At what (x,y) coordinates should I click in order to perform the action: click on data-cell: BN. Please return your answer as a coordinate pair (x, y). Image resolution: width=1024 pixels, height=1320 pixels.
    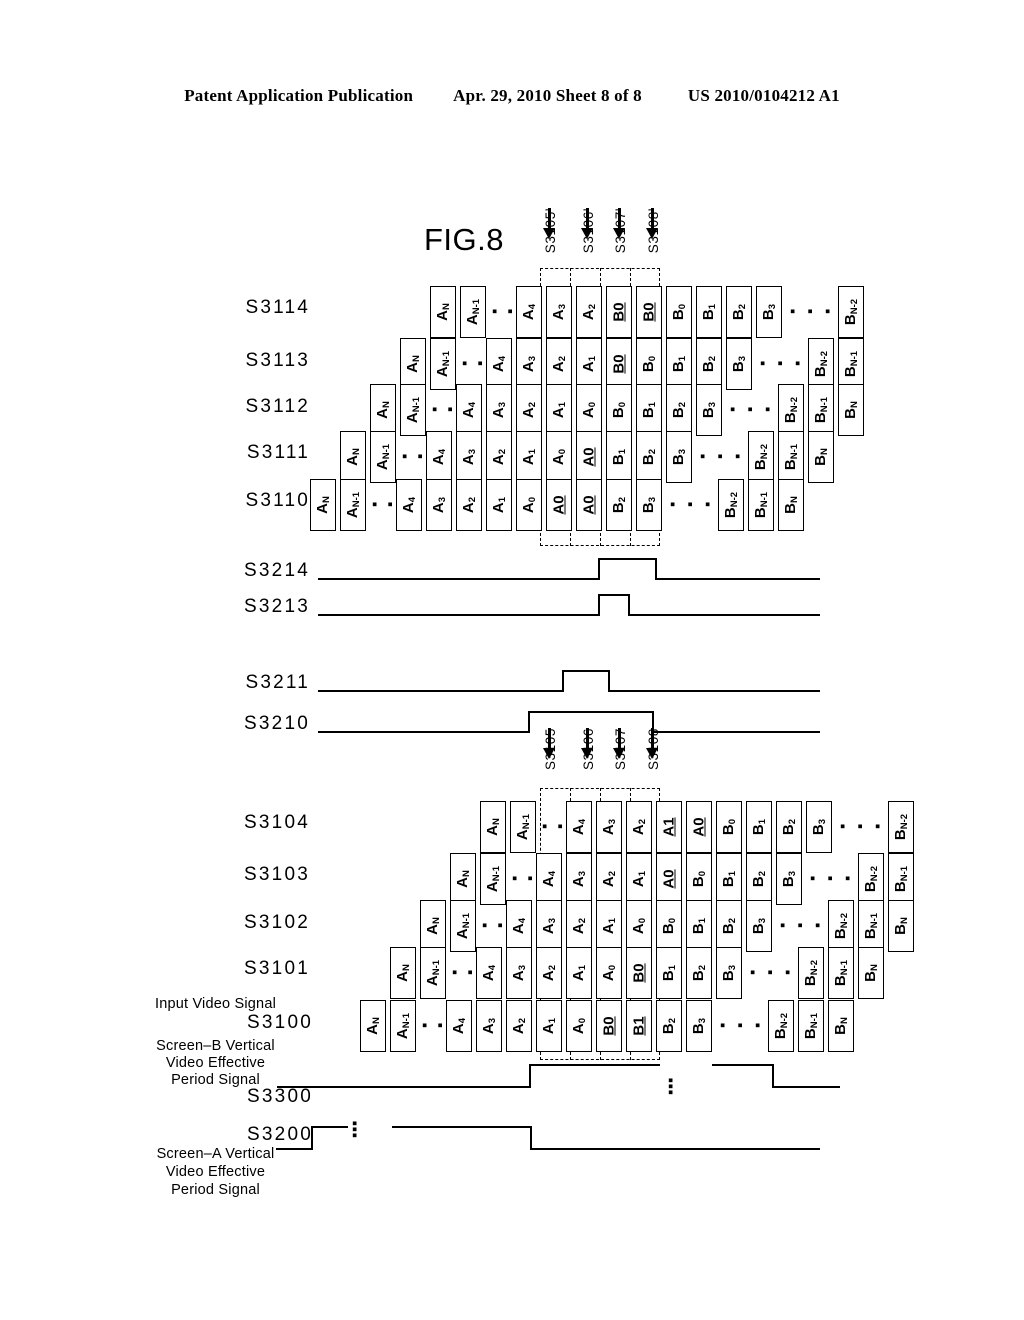
    Looking at the image, I should click on (791, 505).